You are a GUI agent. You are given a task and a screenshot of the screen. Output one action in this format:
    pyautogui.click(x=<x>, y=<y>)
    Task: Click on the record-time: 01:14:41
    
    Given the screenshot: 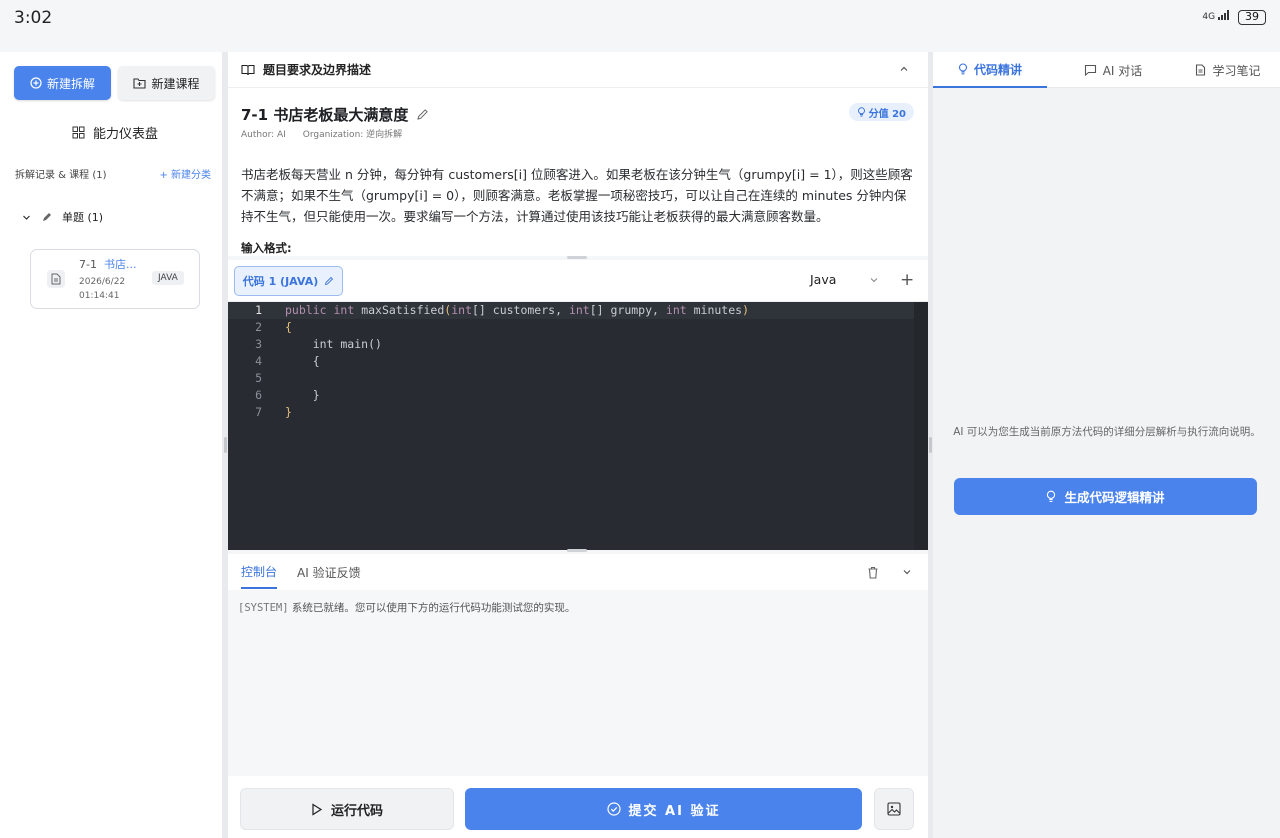 What is the action you would take?
    pyautogui.click(x=99, y=296)
    